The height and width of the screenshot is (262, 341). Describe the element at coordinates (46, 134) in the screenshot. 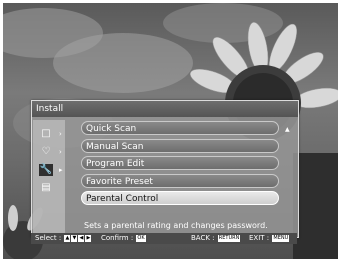

I see `tv-icon: □` at that location.